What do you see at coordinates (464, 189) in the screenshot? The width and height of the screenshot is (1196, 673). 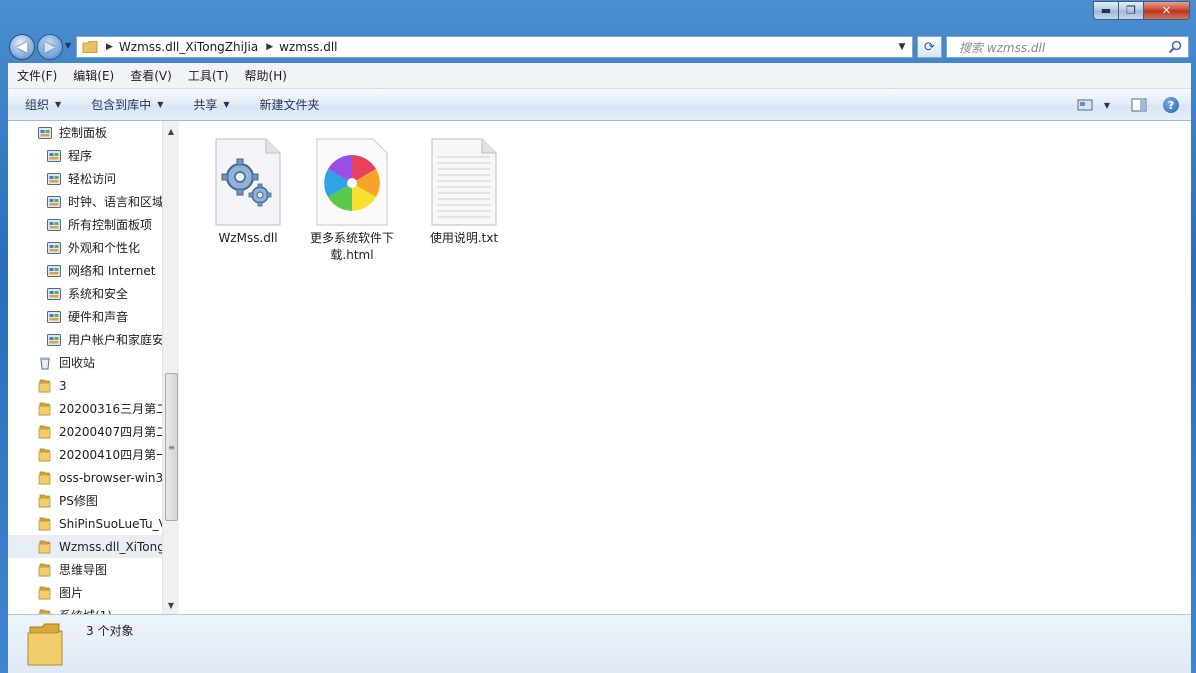 I see `file-item: 使用说明.txt` at bounding box center [464, 189].